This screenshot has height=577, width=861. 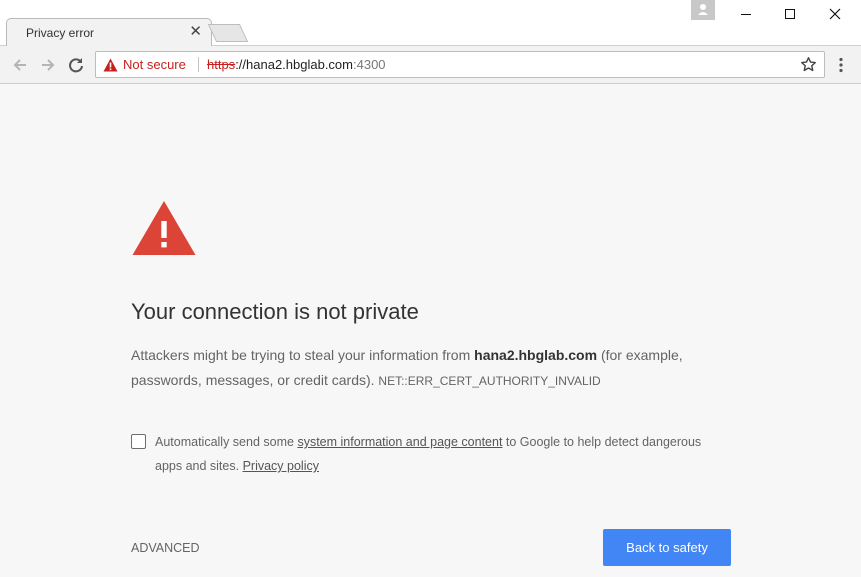 I want to click on tab-privacy-error: Privacy error ✕, so click(x=109, y=32).